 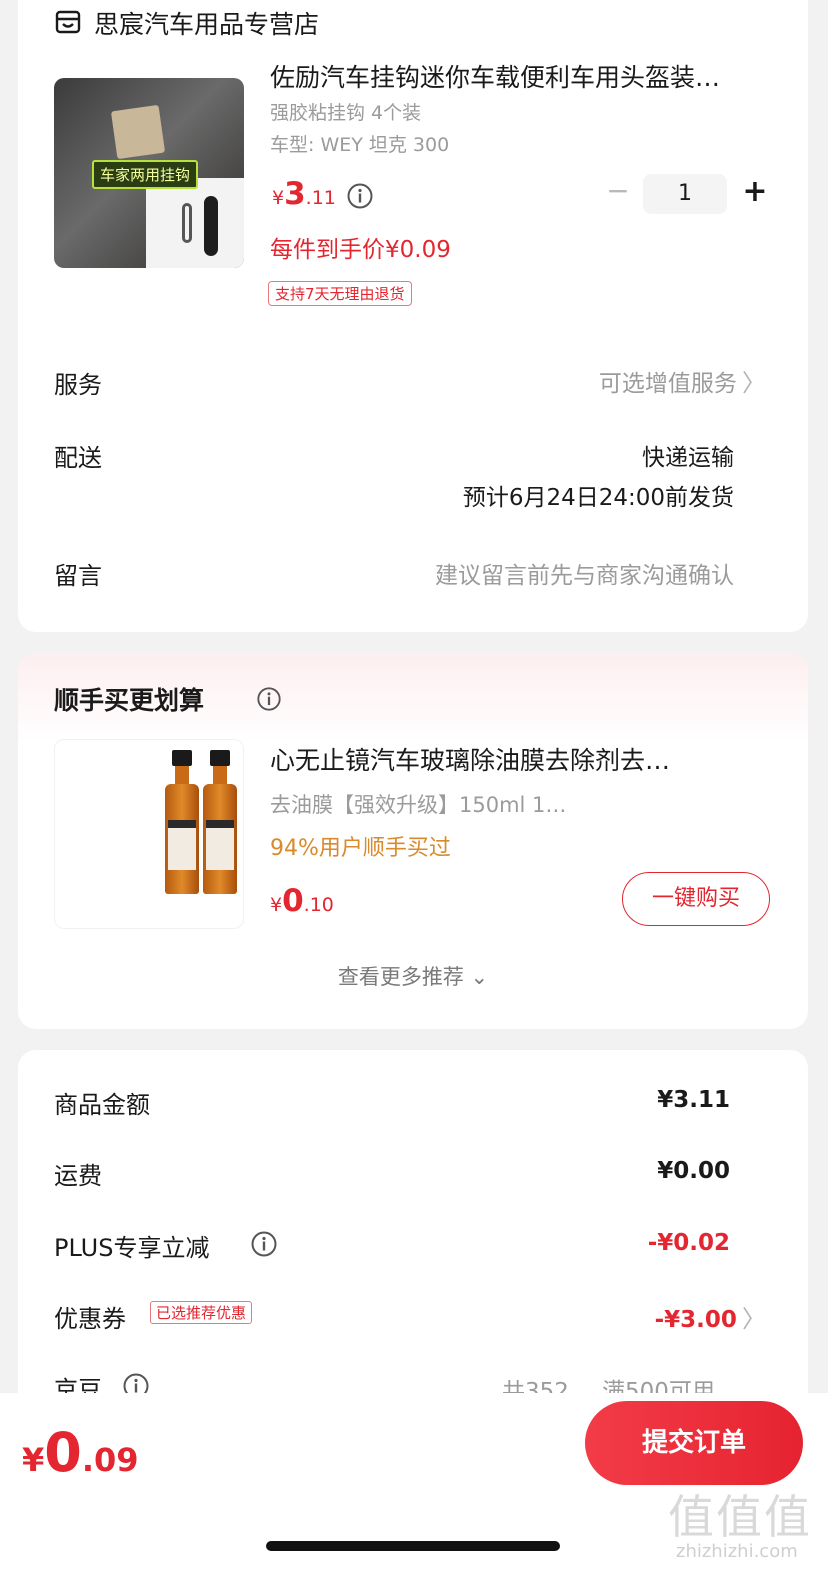 What do you see at coordinates (68, 22) in the screenshot?
I see `store-icon` at bounding box center [68, 22].